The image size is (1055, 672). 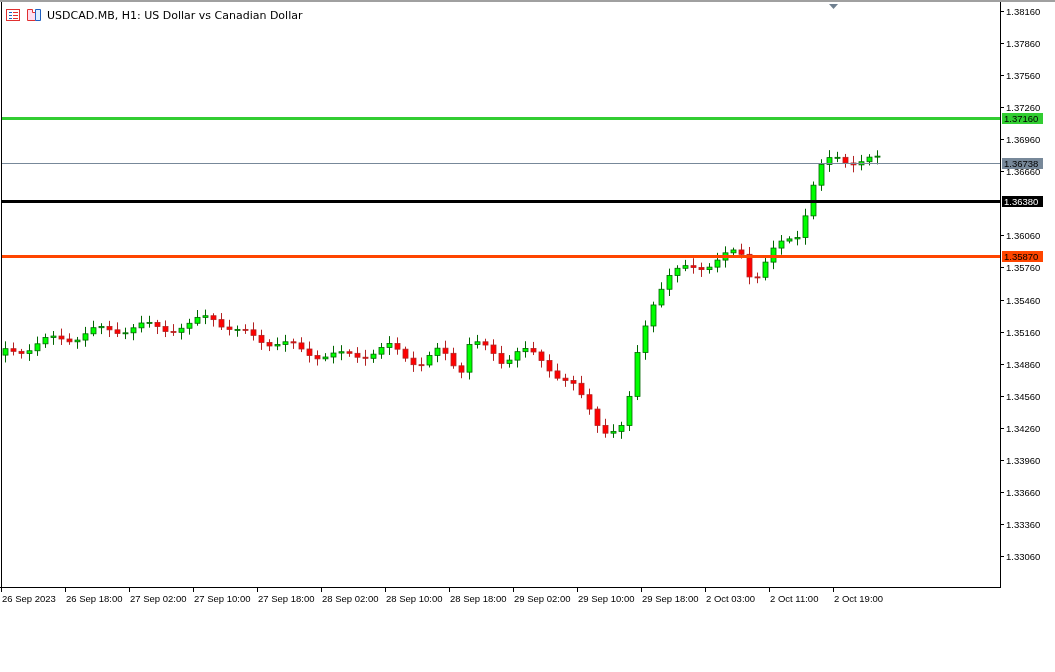 What do you see at coordinates (1023, 396) in the screenshot?
I see `price-tick-label: 1.34560` at bounding box center [1023, 396].